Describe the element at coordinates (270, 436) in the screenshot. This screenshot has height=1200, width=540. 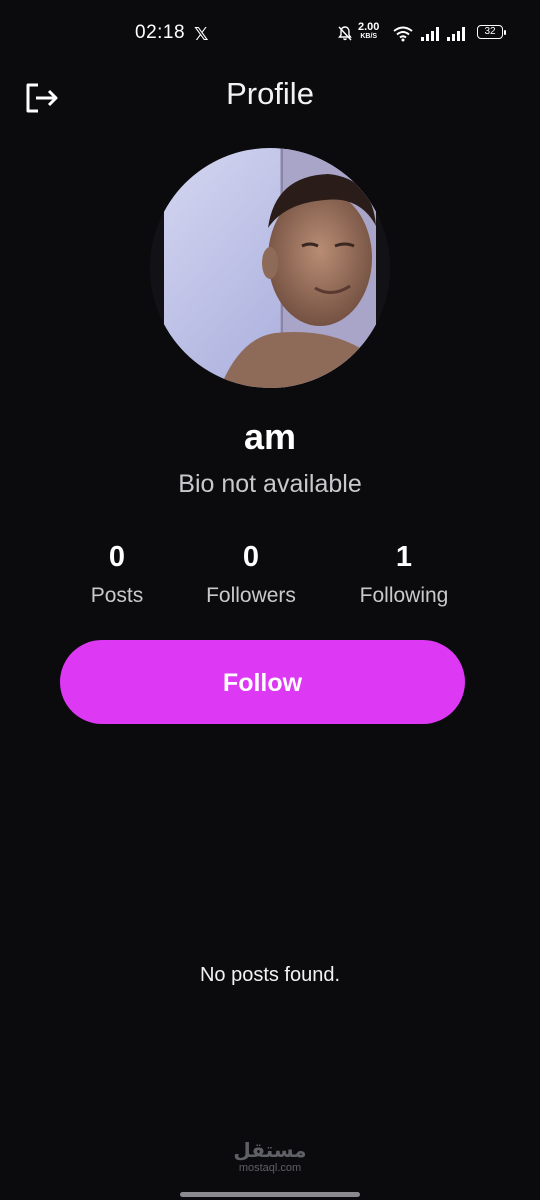
I see `username: am` at that location.